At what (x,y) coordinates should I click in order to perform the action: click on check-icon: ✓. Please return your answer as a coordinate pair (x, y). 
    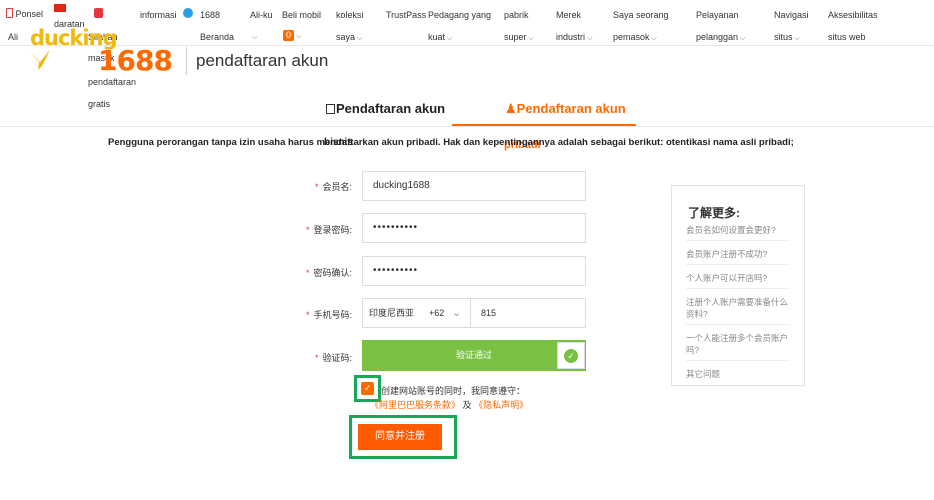
    Looking at the image, I should click on (571, 356).